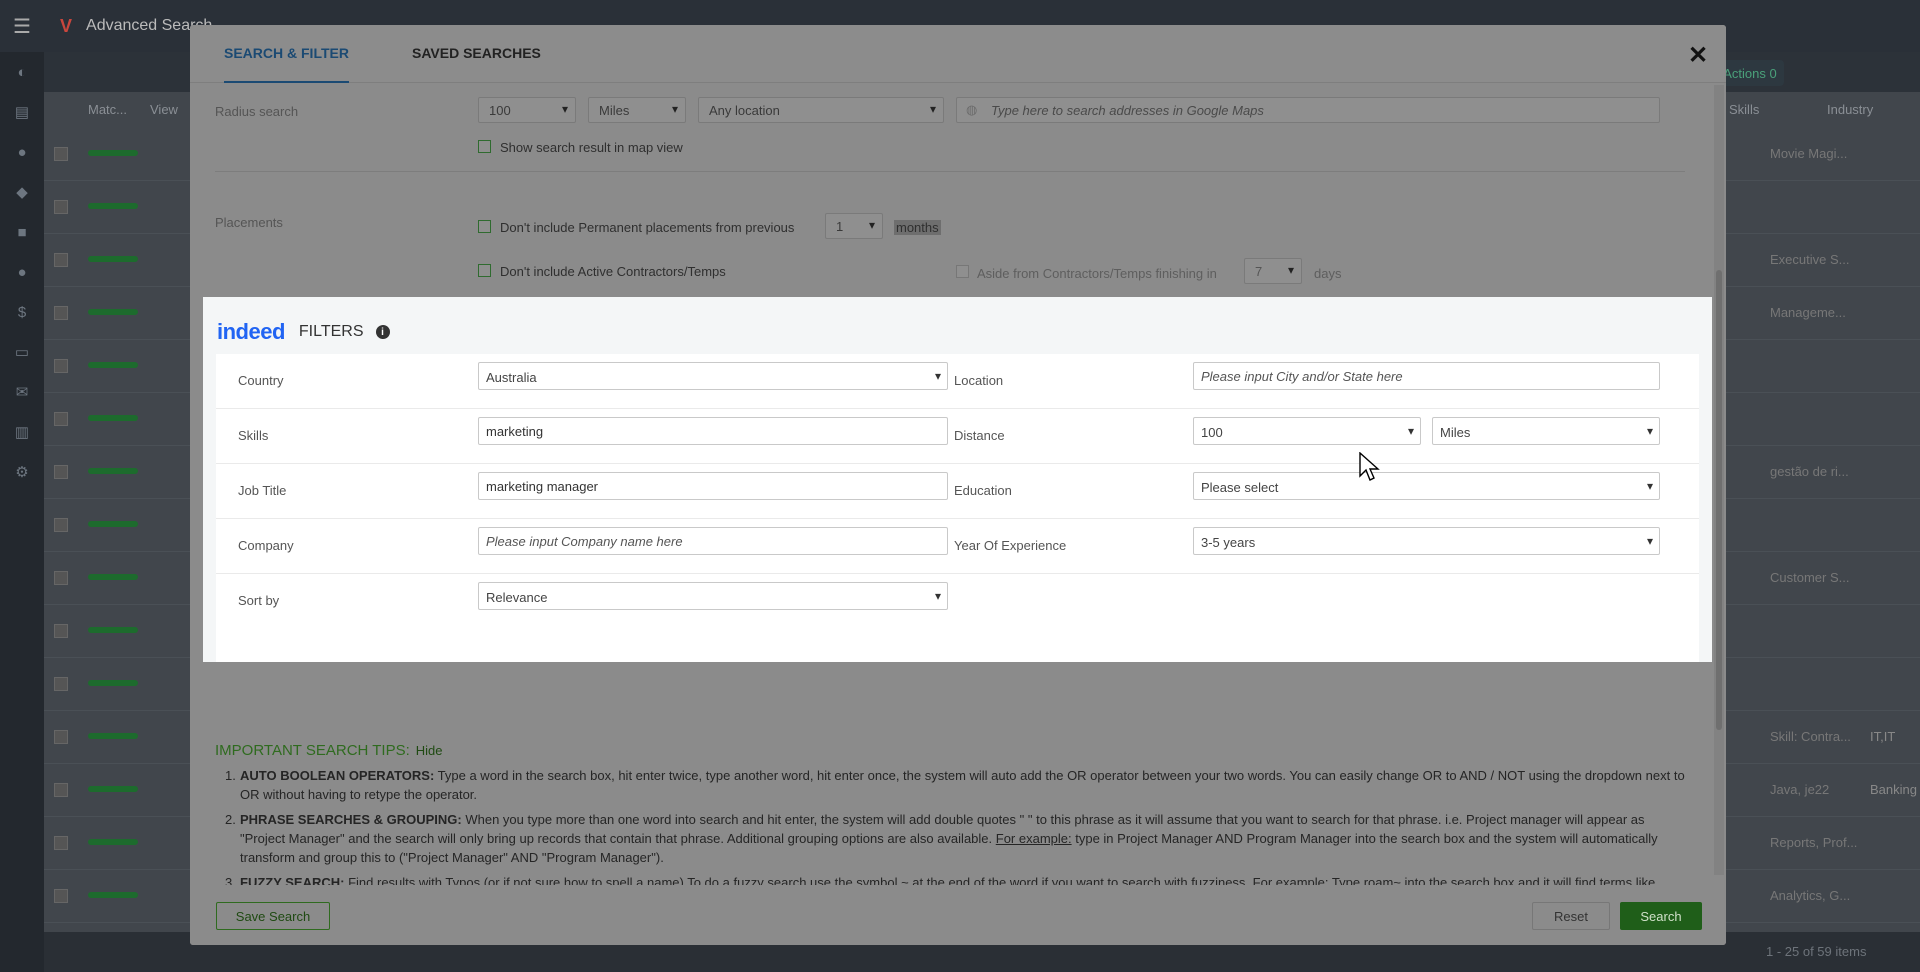 The image size is (1920, 972). What do you see at coordinates (1307, 431) in the screenshot?
I see `distance-select: 100` at bounding box center [1307, 431].